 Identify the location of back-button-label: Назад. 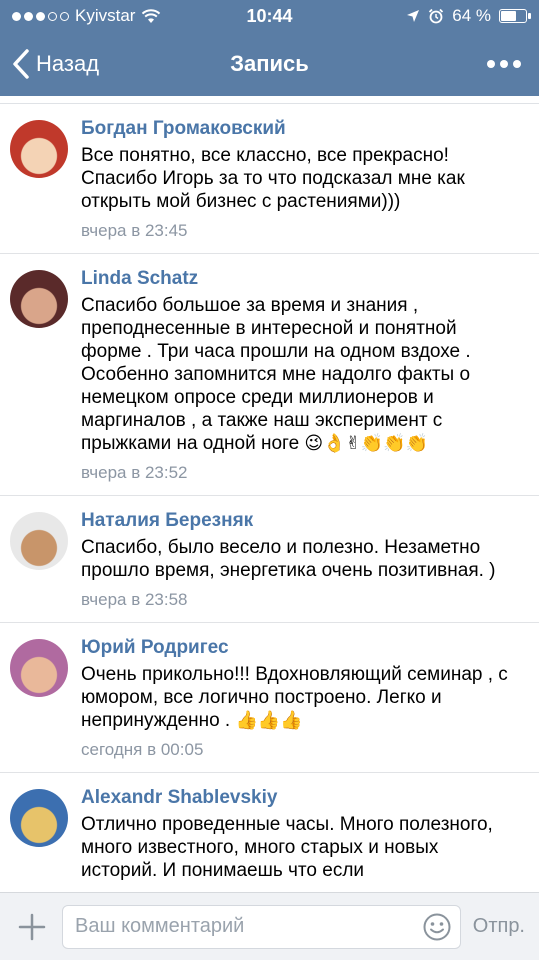
(68, 63).